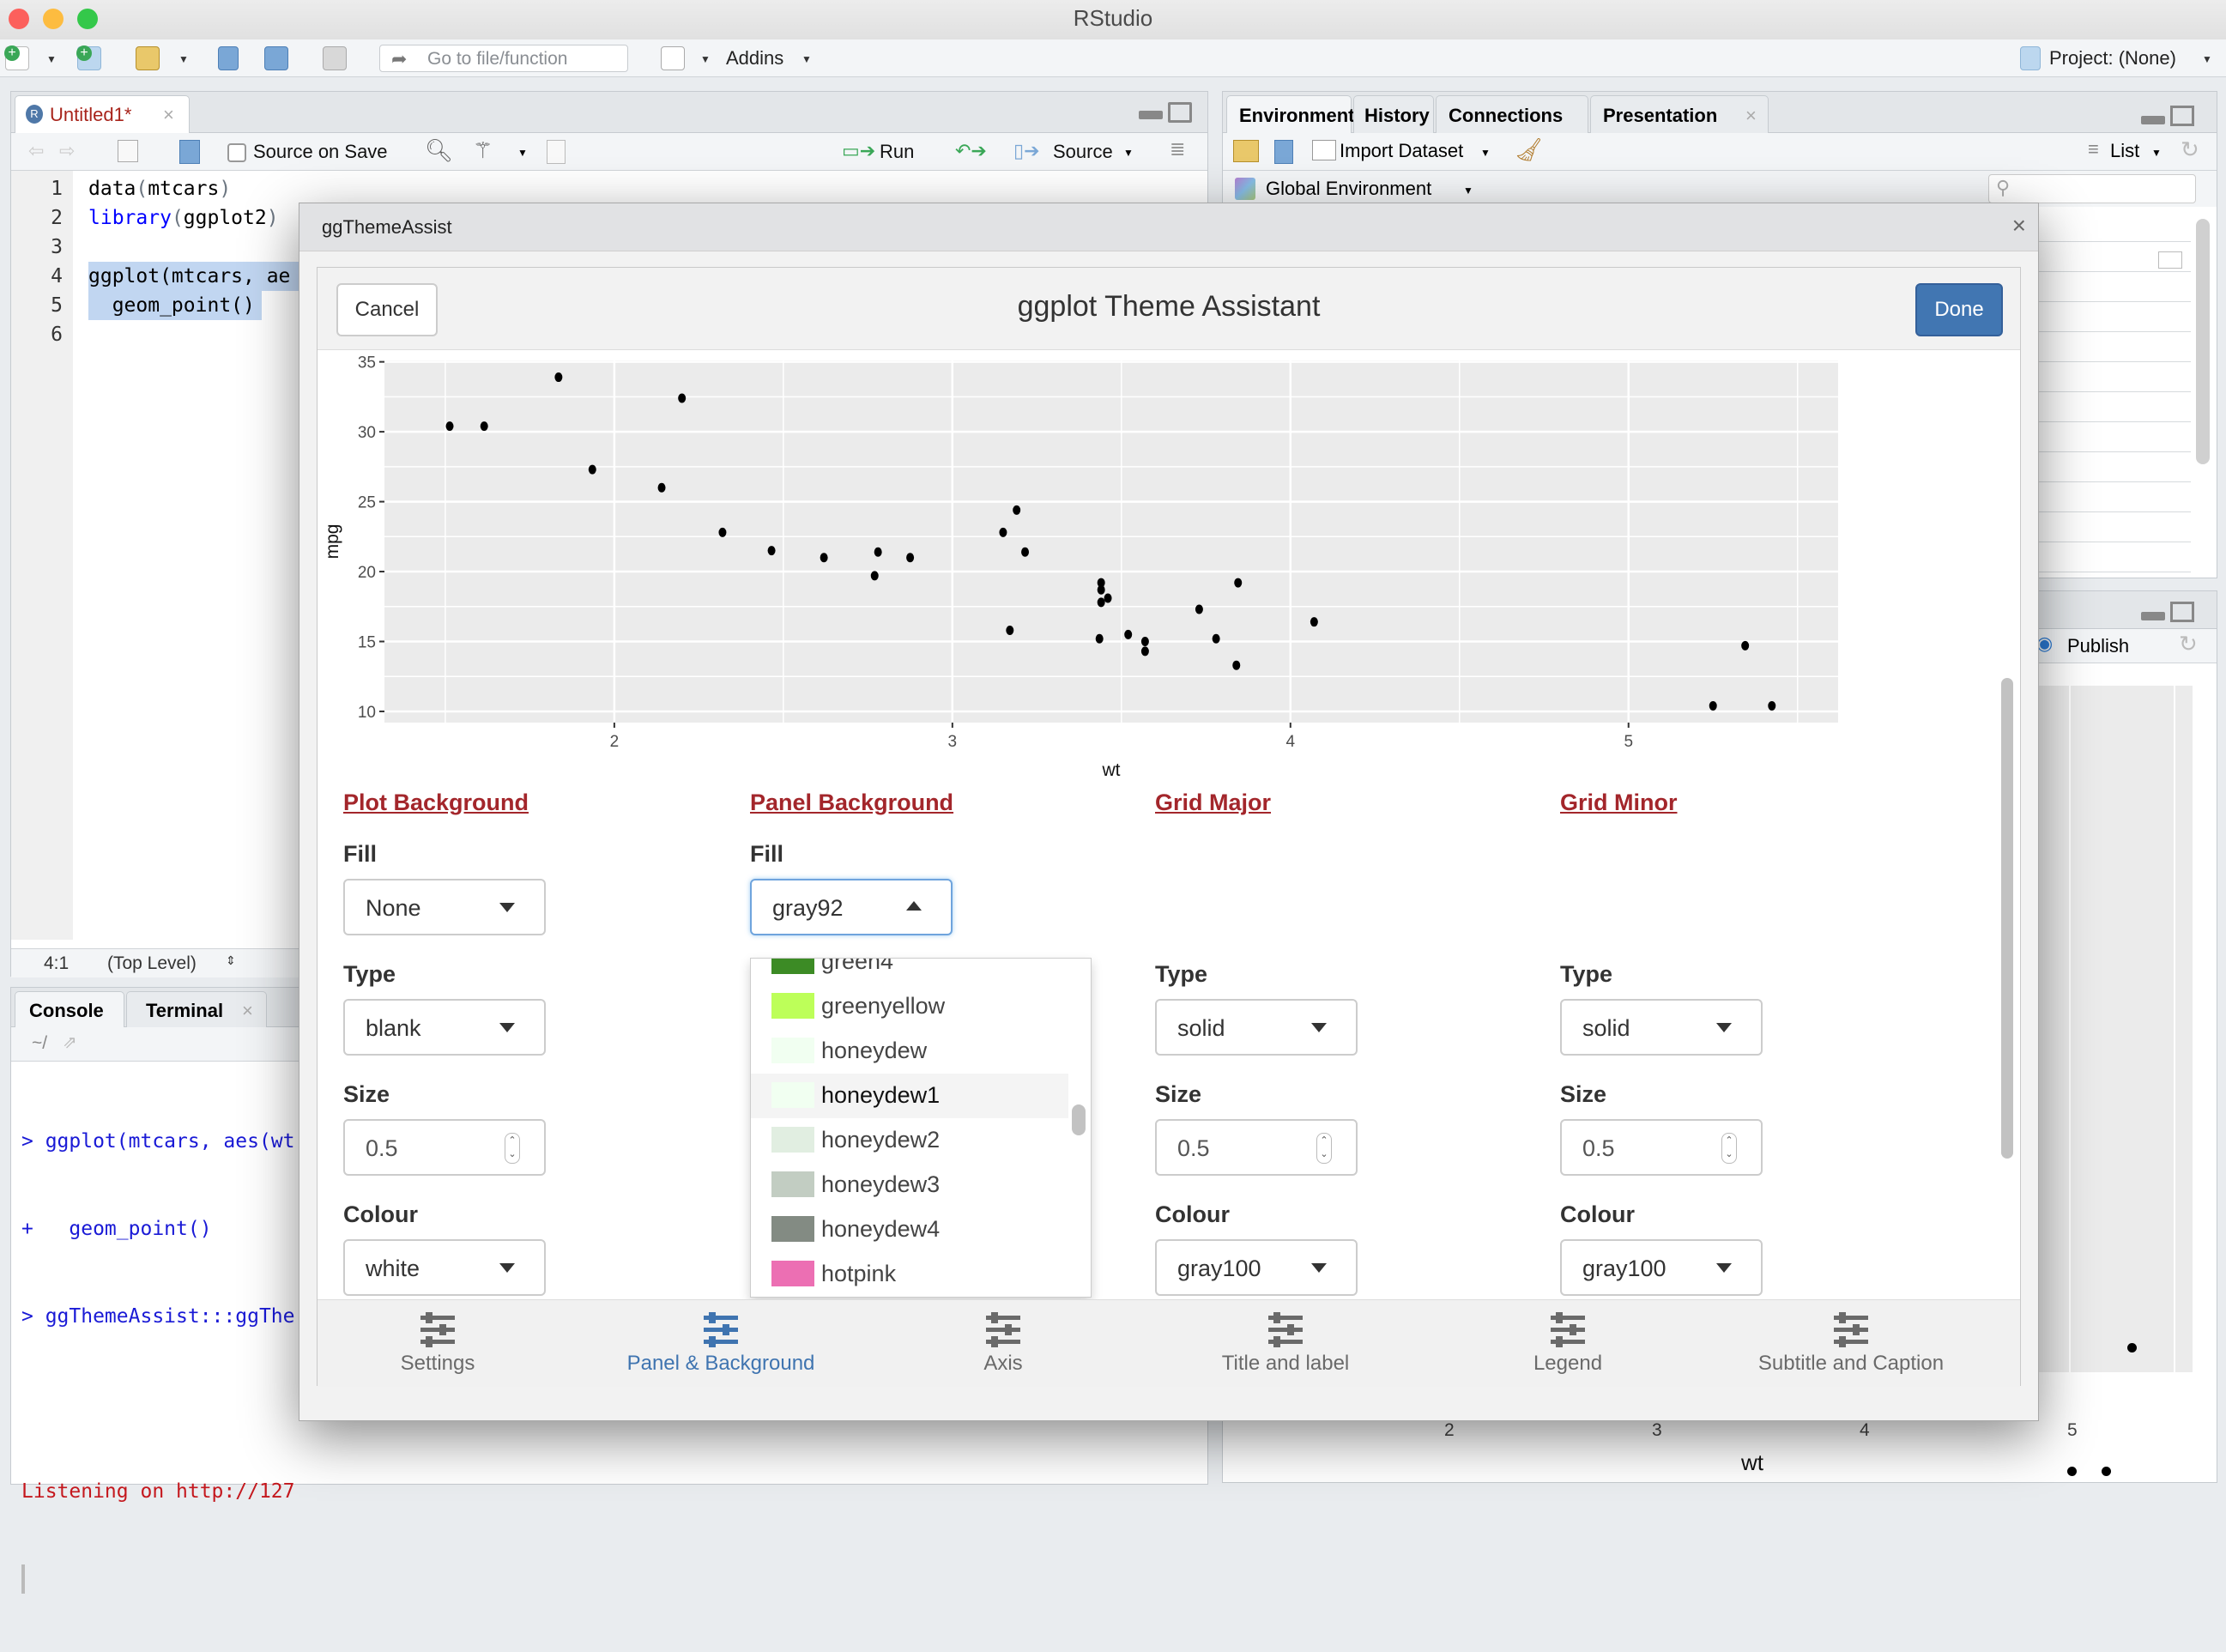 The image size is (2226, 1652). What do you see at coordinates (1485, 153) in the screenshot?
I see `import-dropdown-icon: ▼` at bounding box center [1485, 153].